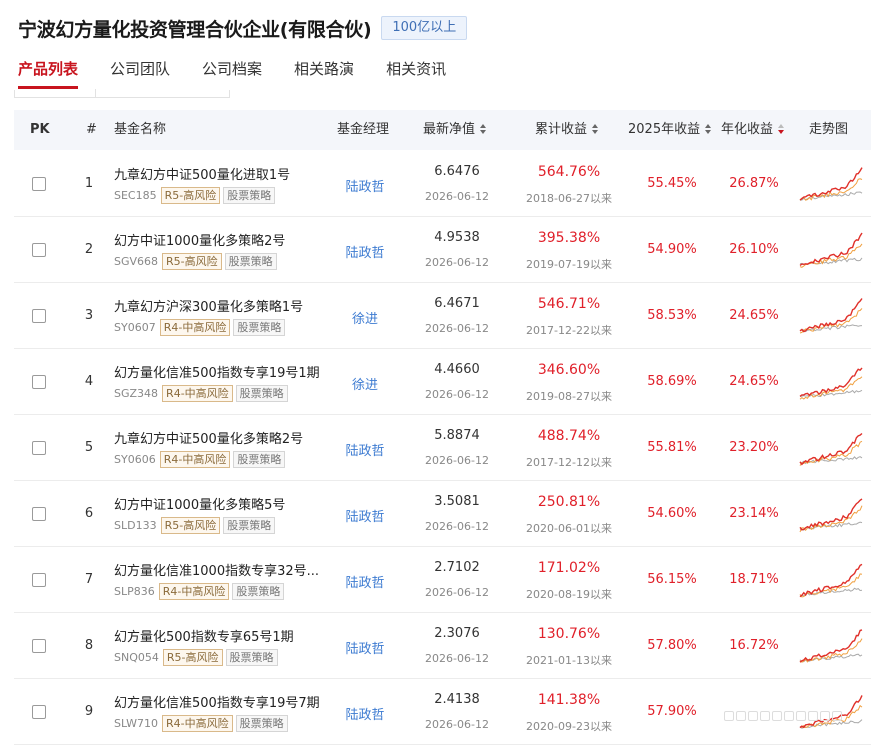  What do you see at coordinates (89, 513) in the screenshot?
I see `row-index: 6` at bounding box center [89, 513].